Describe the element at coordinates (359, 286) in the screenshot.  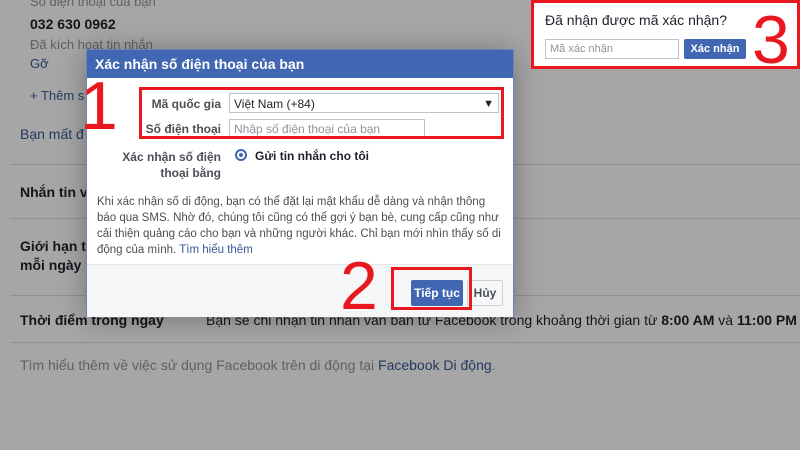
I see `annotation-number-2: 2` at that location.